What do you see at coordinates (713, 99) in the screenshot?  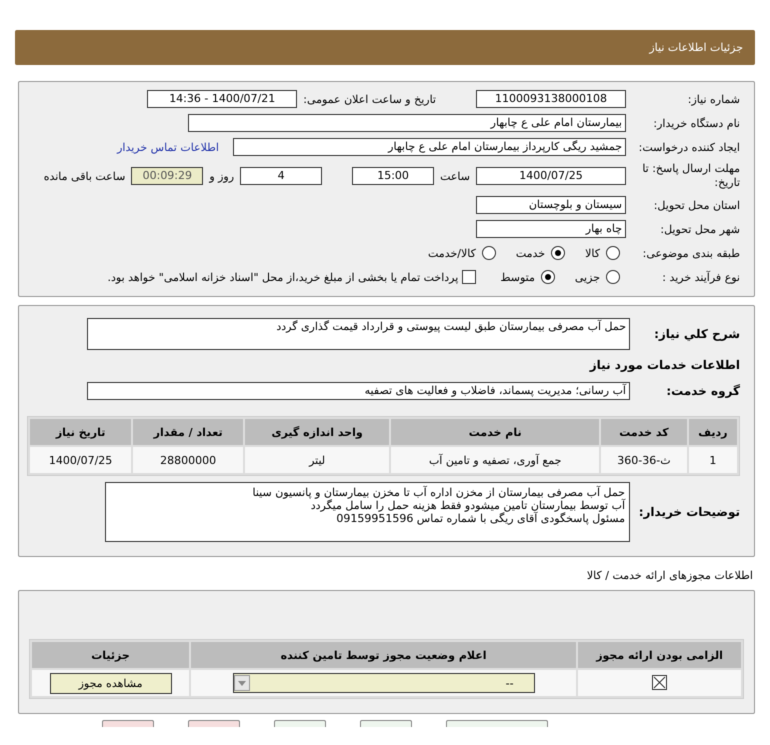 I see `field-label: شماره نیاز:` at bounding box center [713, 99].